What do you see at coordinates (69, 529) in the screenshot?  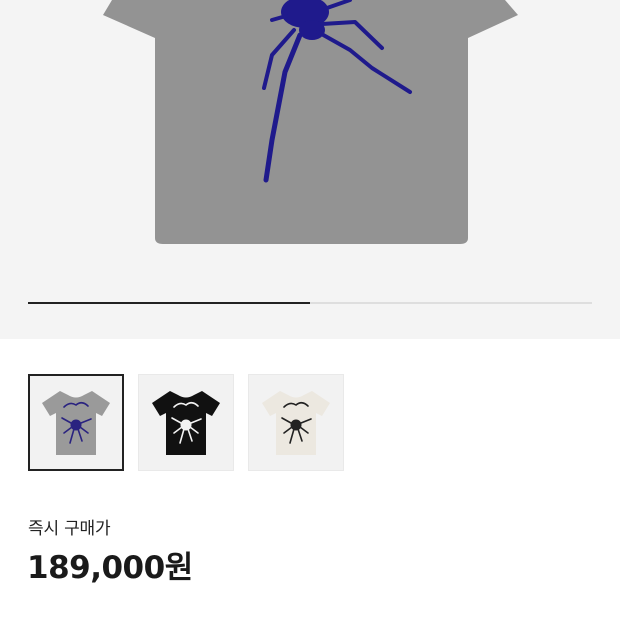 I see `instant-buy-price-label: 즉시 구매가` at bounding box center [69, 529].